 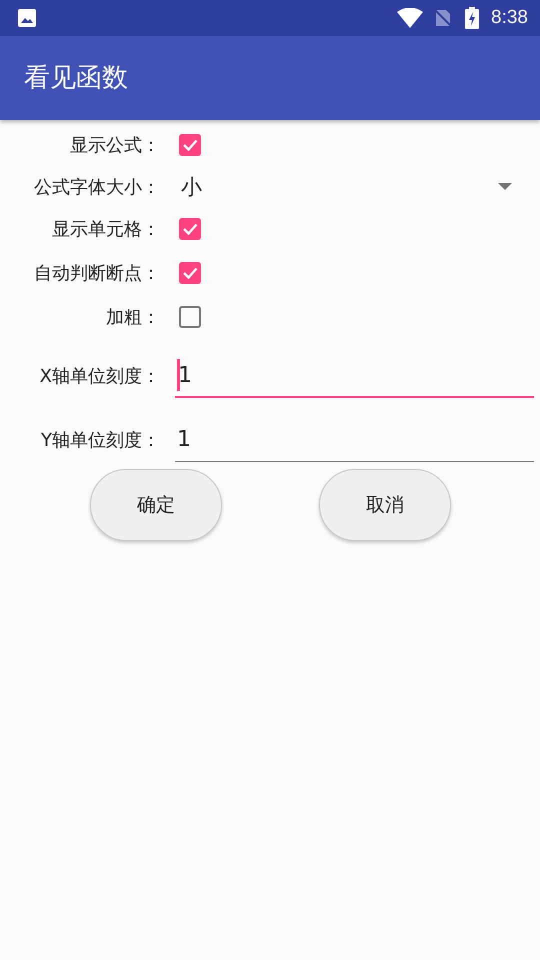 I want to click on field-label: 显示公式：, so click(x=114, y=145).